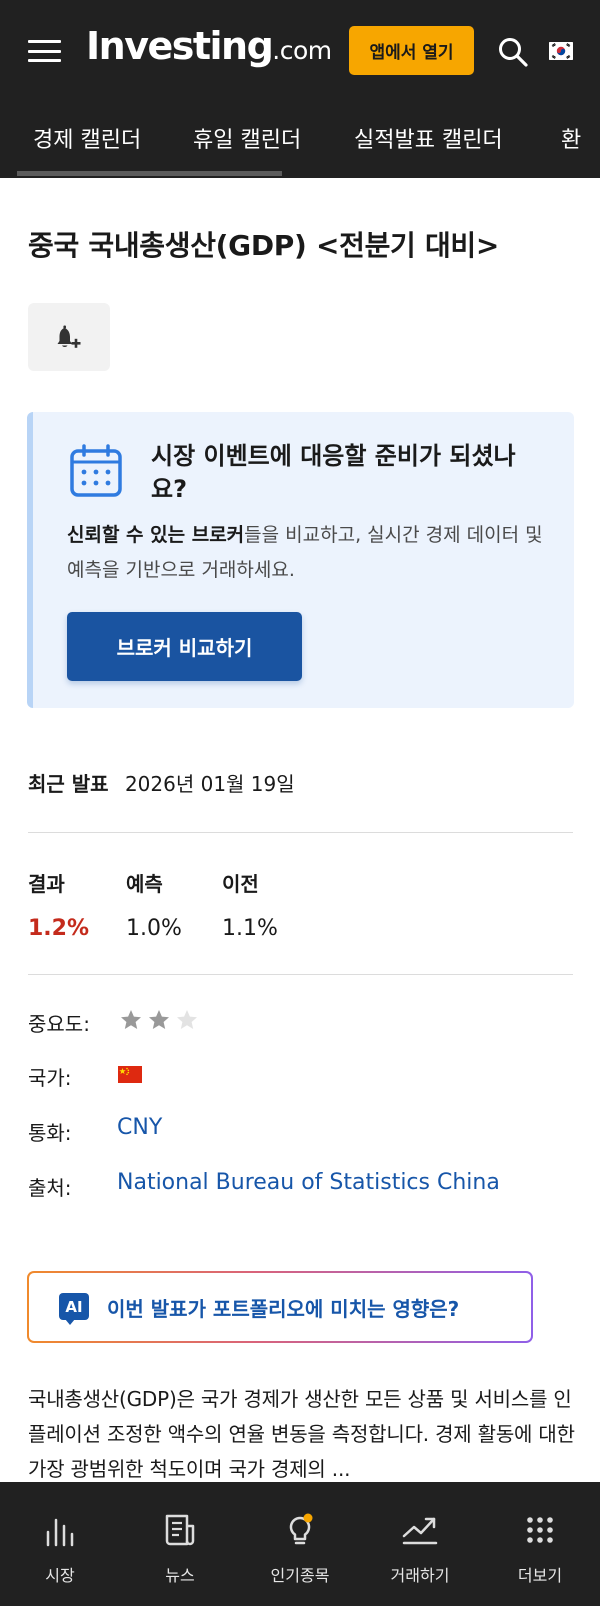  What do you see at coordinates (333, 472) in the screenshot?
I see `promo-title: 시장 이벤트에 대응할 준비가 되셨나요?` at bounding box center [333, 472].